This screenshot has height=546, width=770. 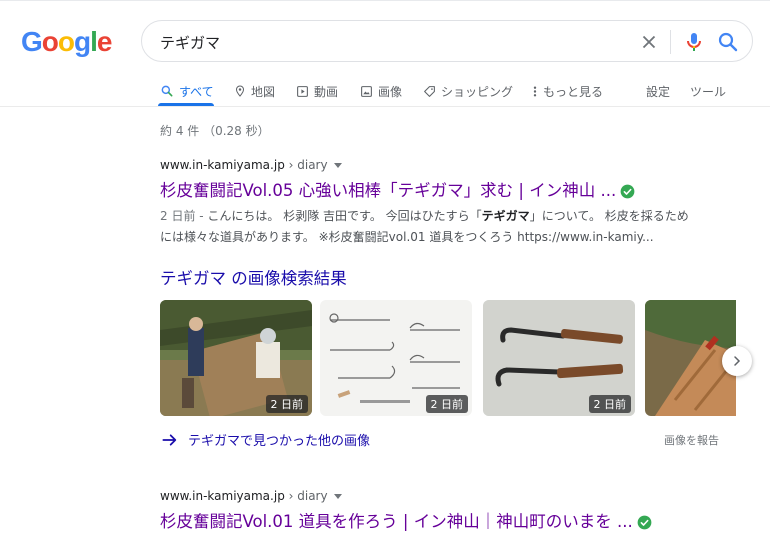 I want to click on logo-letter-o1: o, so click(x=50, y=41).